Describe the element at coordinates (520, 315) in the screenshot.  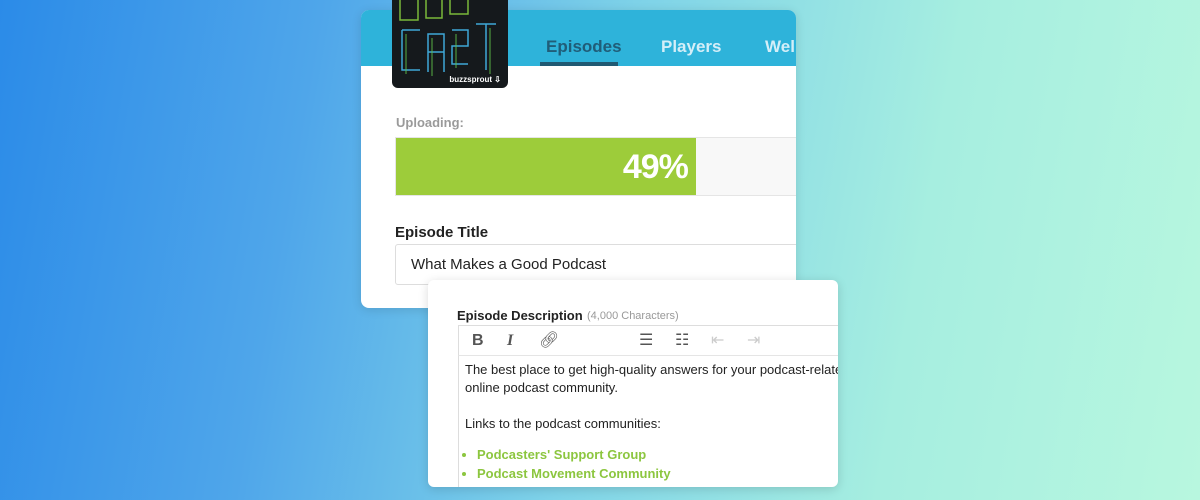
I see `episode-description-label: Episode Description` at that location.